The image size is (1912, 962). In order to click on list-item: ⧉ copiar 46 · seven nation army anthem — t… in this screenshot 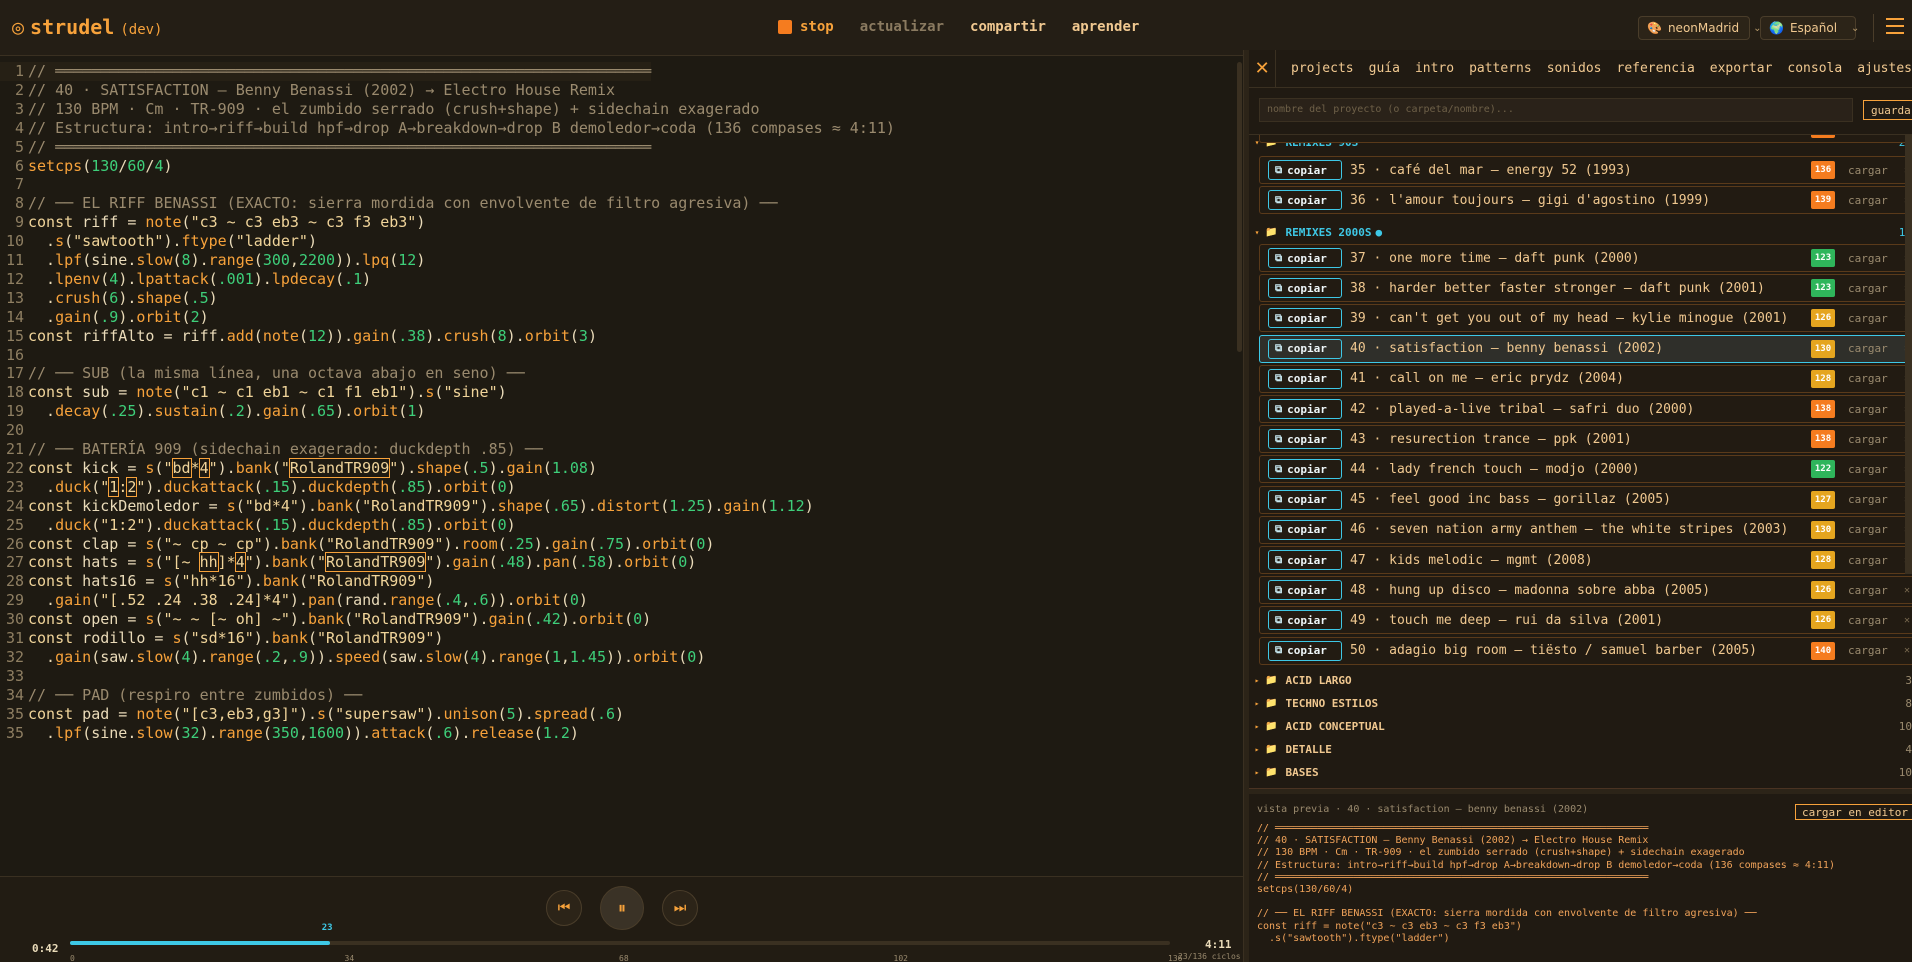, I will do `click(1585, 529)`.